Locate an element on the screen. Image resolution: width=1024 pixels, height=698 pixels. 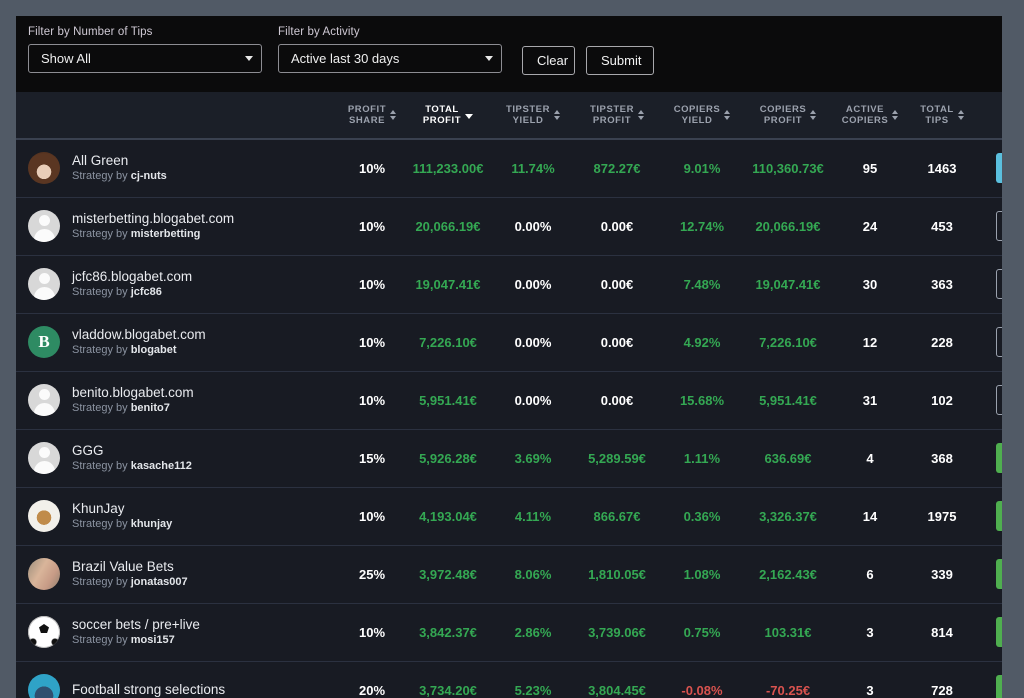
tipster-name: Brazil Value Bets is located at coordinates (130, 567).